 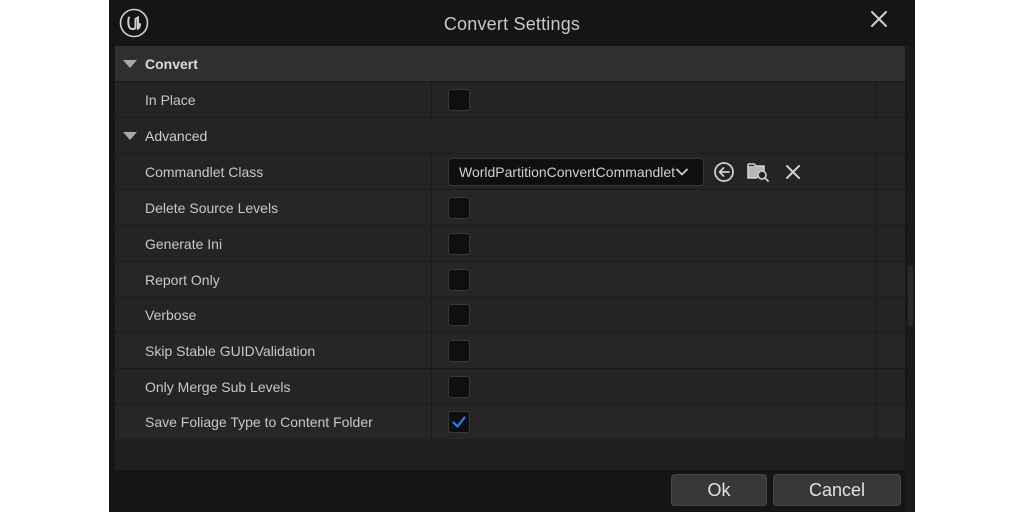 I want to click on property-row-save-foliage-type: Save Foliage Type to Content Folder, so click(x=510, y=422).